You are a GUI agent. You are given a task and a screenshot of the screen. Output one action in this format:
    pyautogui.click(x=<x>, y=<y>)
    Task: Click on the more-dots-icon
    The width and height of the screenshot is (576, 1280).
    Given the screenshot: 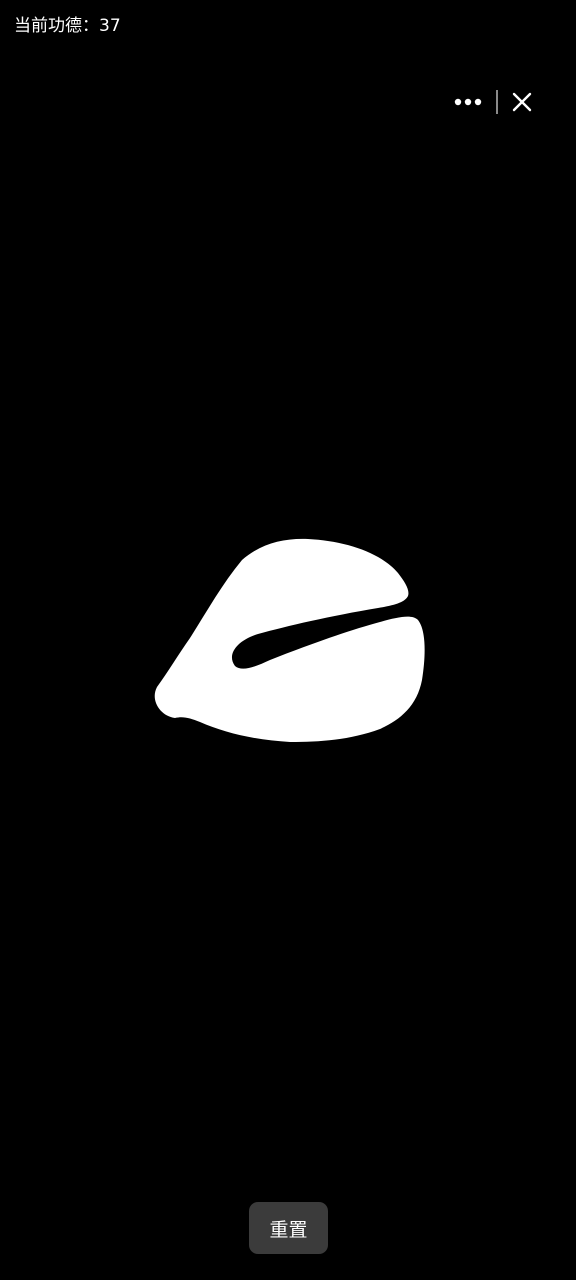 What is the action you would take?
    pyautogui.click(x=468, y=102)
    